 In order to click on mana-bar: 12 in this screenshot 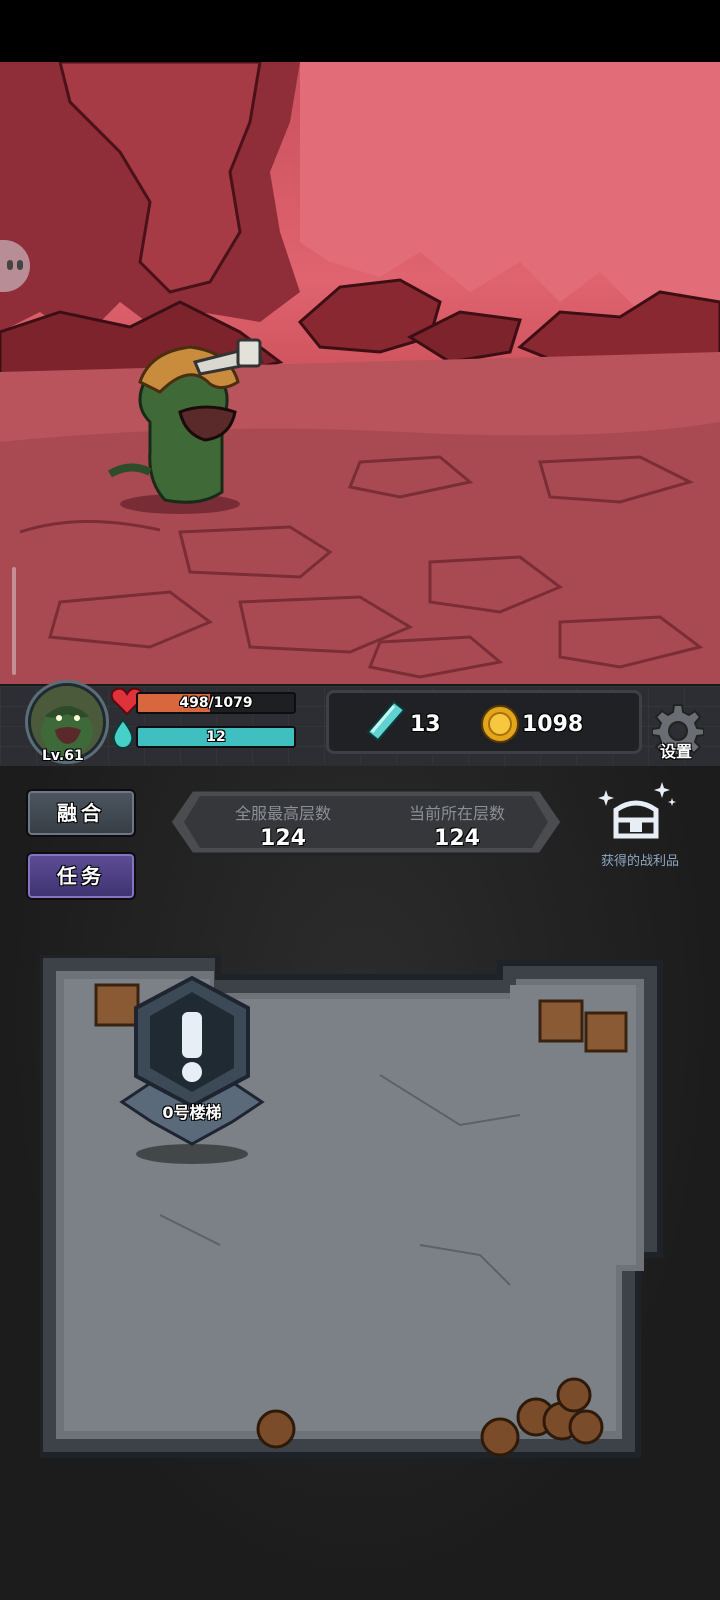, I will do `click(216, 737)`.